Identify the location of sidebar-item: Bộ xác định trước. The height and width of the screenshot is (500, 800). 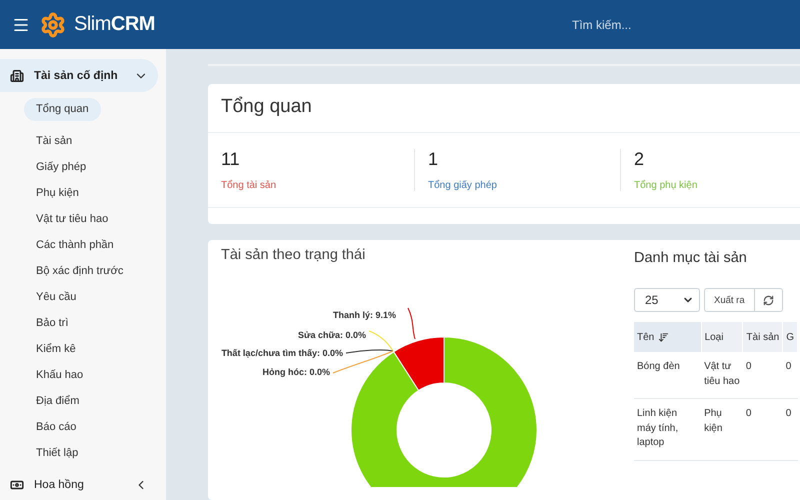
(80, 271).